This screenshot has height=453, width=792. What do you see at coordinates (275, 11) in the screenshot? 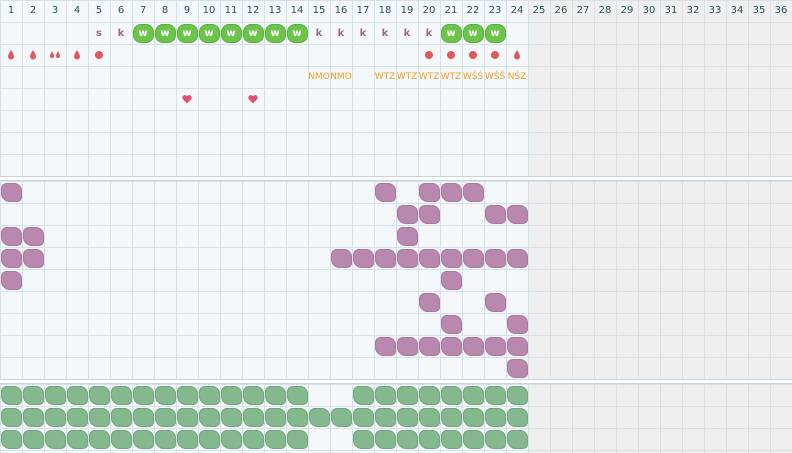
I see `column-header-13: 13` at bounding box center [275, 11].